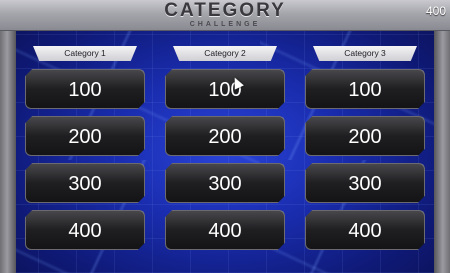  Describe the element at coordinates (442, 151) in the screenshot. I see `right-frame` at that location.